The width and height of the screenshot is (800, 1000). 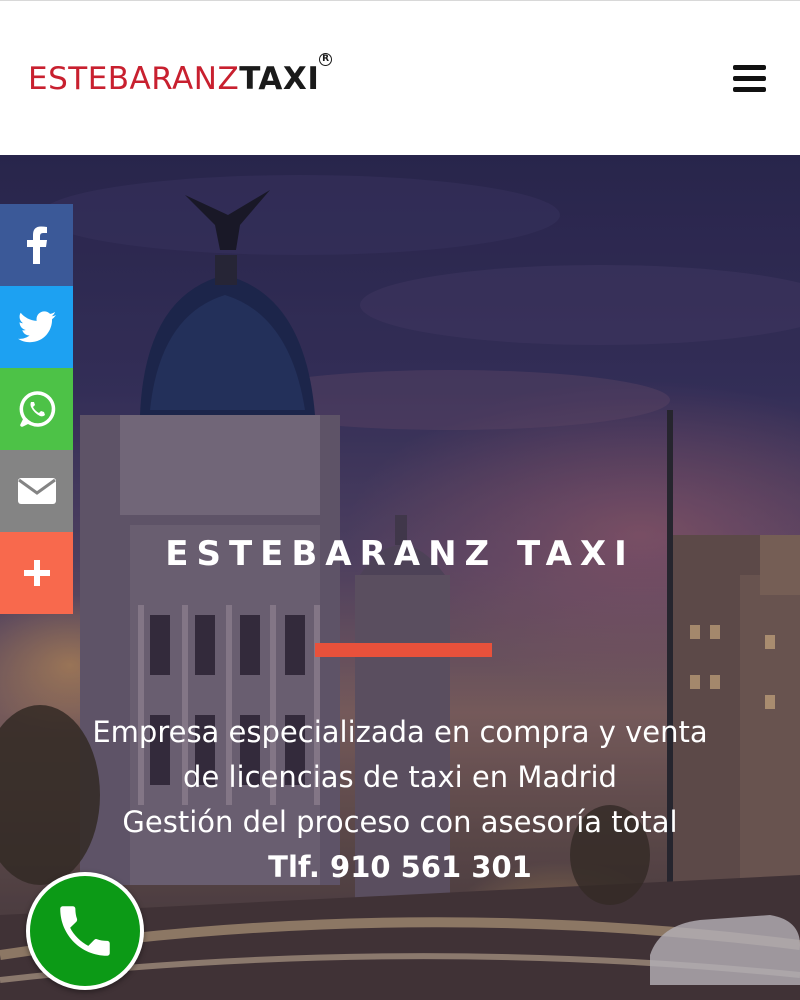 I want to click on hamburger-menu-icon, so click(x=749, y=78).